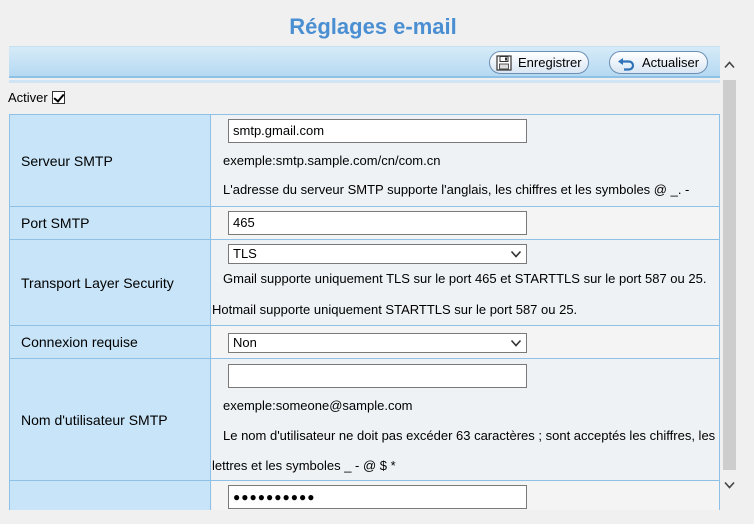 The width and height of the screenshot is (754, 524). I want to click on value-cell: Non, so click(466, 342).